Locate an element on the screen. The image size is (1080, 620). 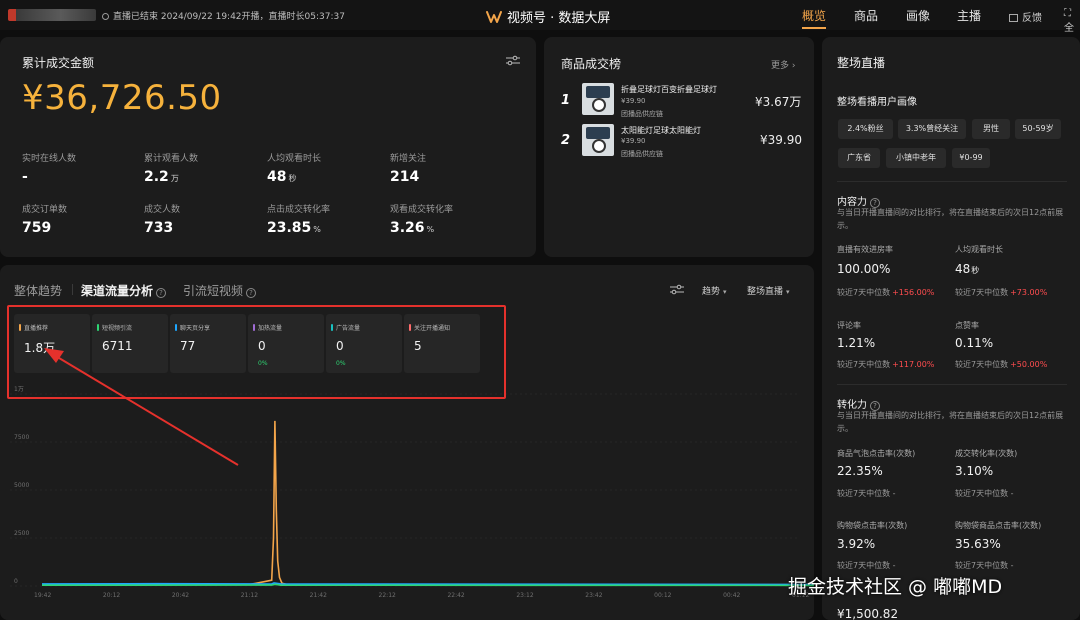
product-sales: ¥3.67万 is located at coordinates (778, 102).